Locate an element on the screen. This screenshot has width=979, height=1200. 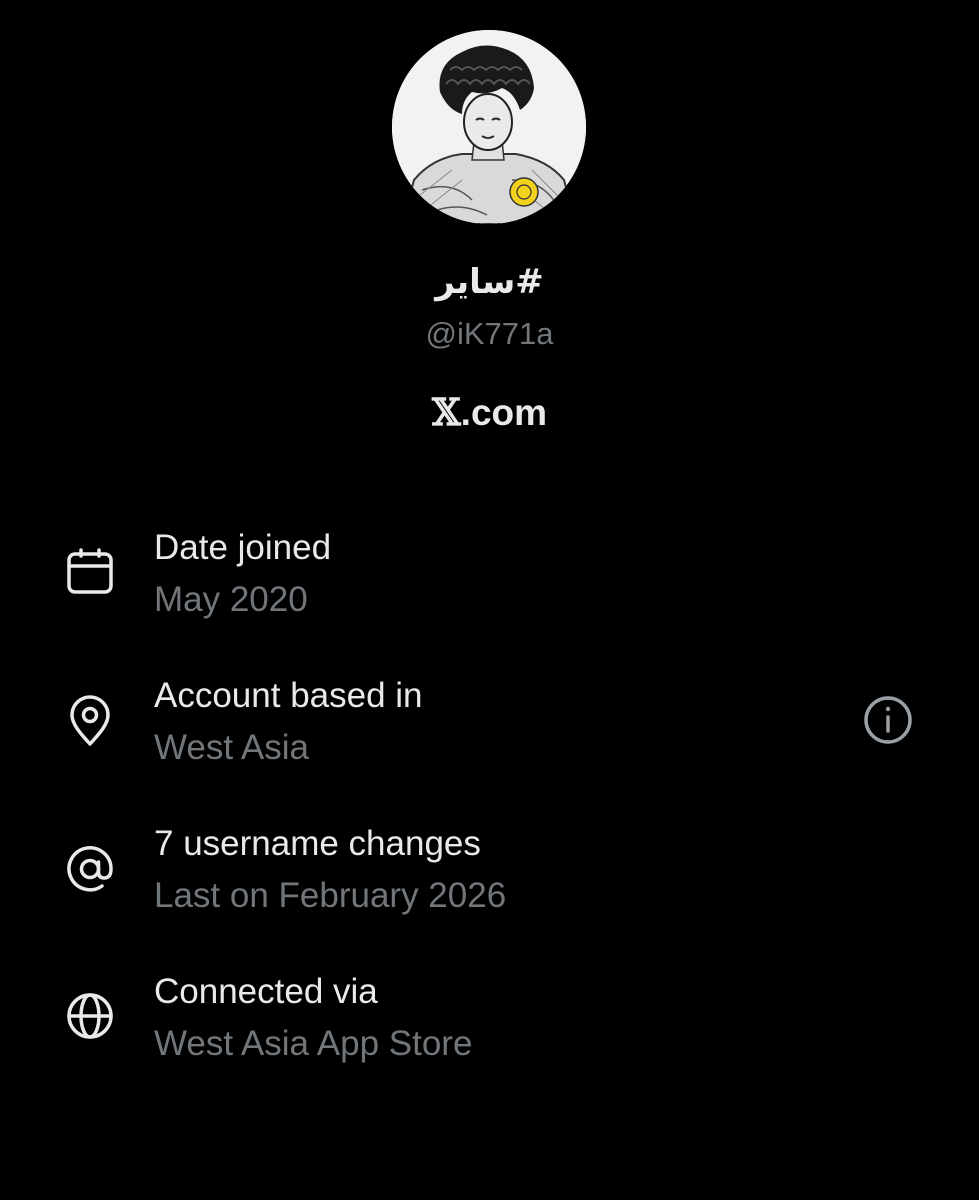
profile-handle: @iK771a is located at coordinates (489, 333).